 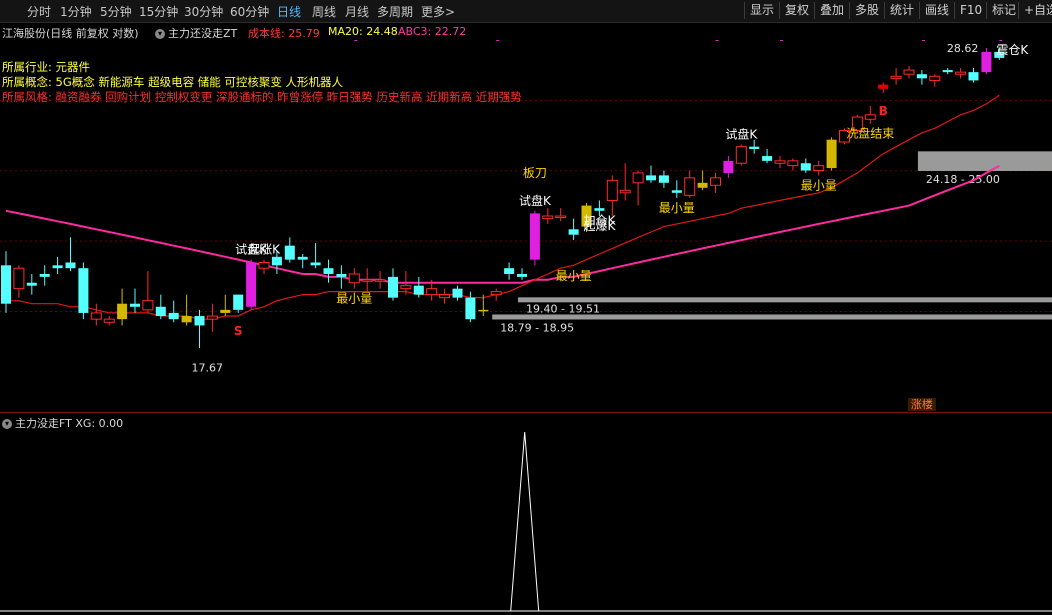 I want to click on stats-button: 统计, so click(x=901, y=10).